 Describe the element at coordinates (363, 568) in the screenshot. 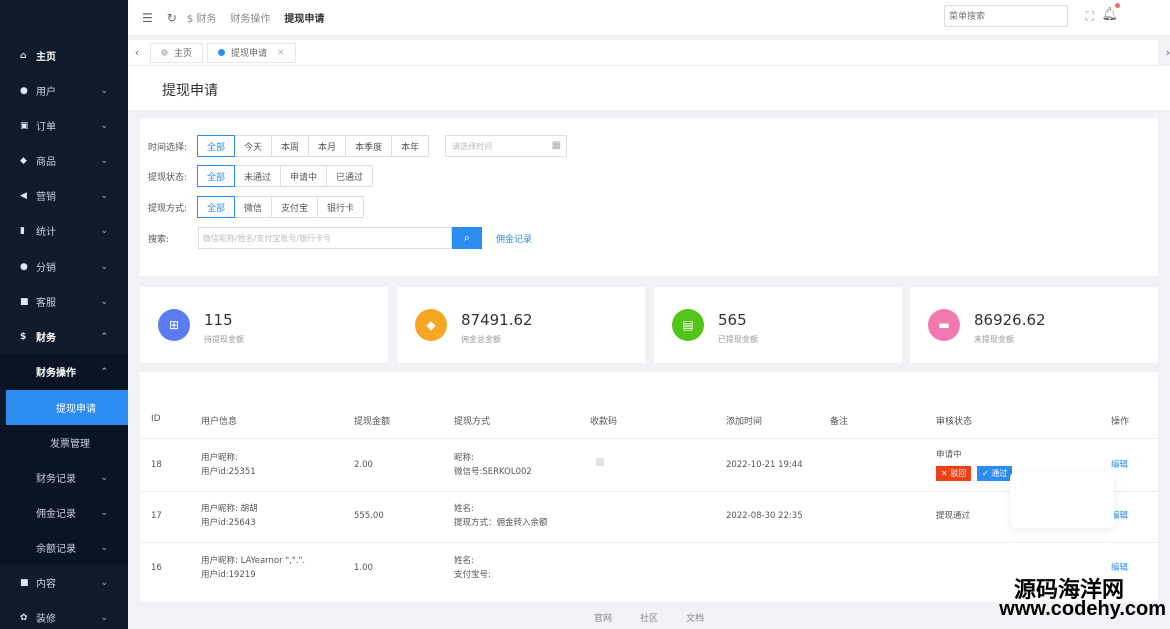

I see `cell-amount: 1.00` at that location.